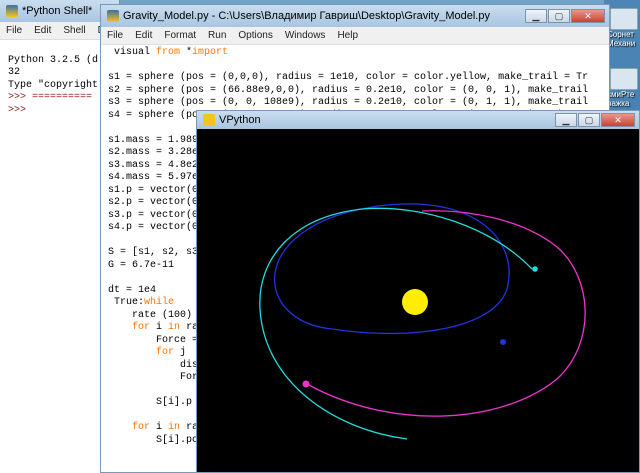 This screenshot has height=473, width=640. Describe the element at coordinates (132, 52) in the screenshot. I see `code-token: visual` at that location.